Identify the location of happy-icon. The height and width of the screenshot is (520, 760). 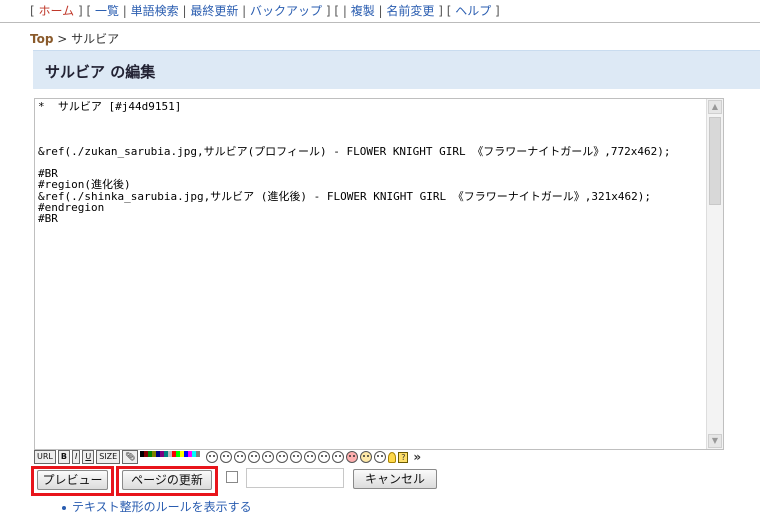
(338, 457).